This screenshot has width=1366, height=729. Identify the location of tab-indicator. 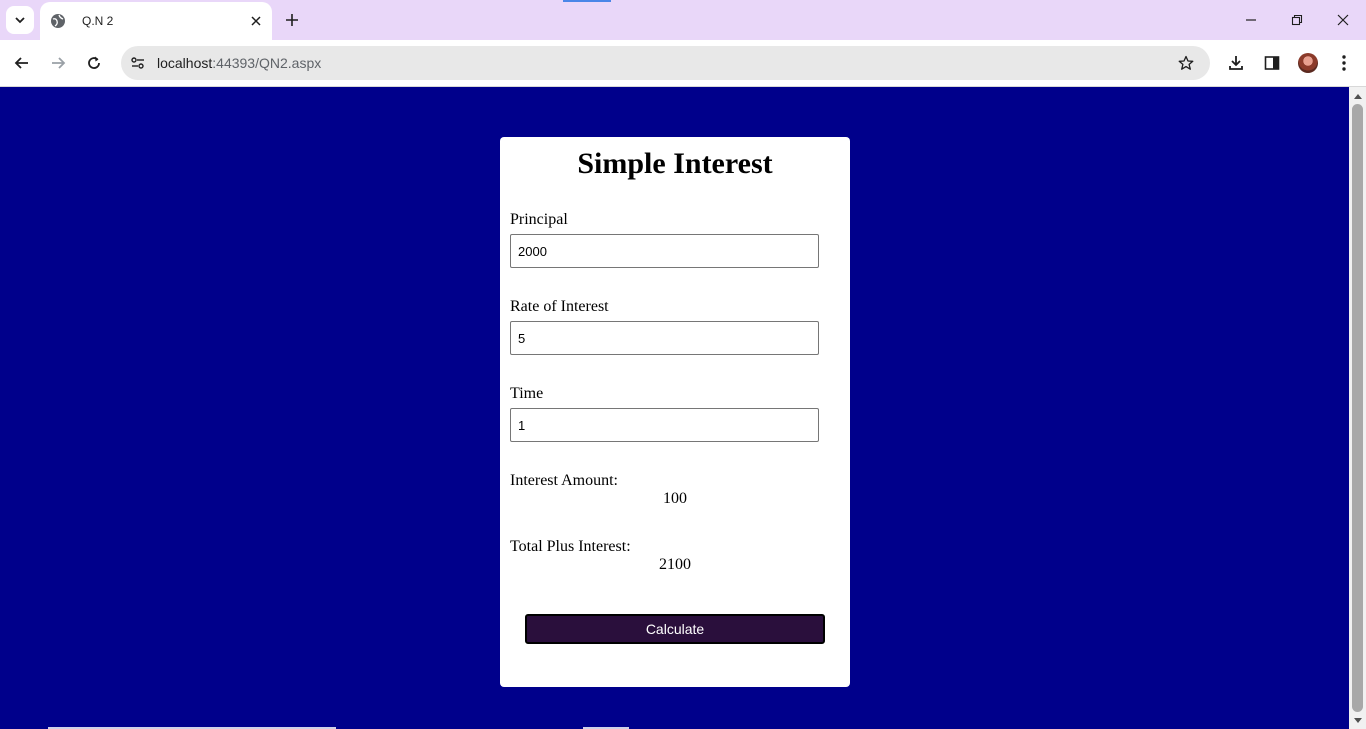
(587, 1).